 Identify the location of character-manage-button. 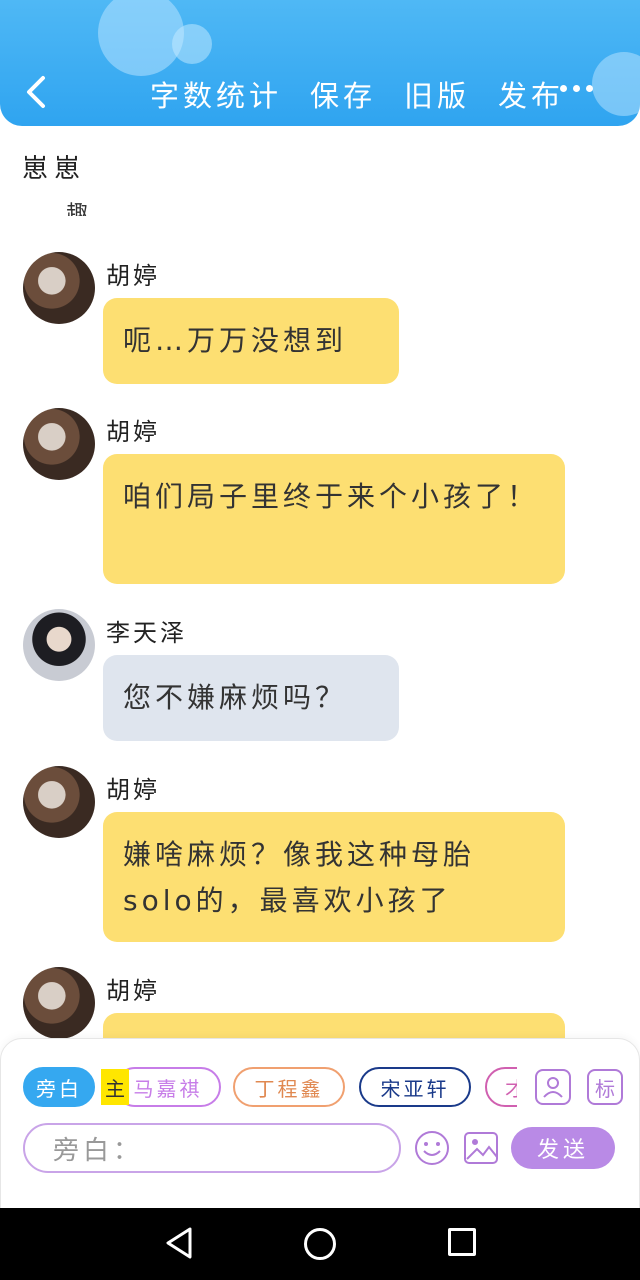
(553, 1087).